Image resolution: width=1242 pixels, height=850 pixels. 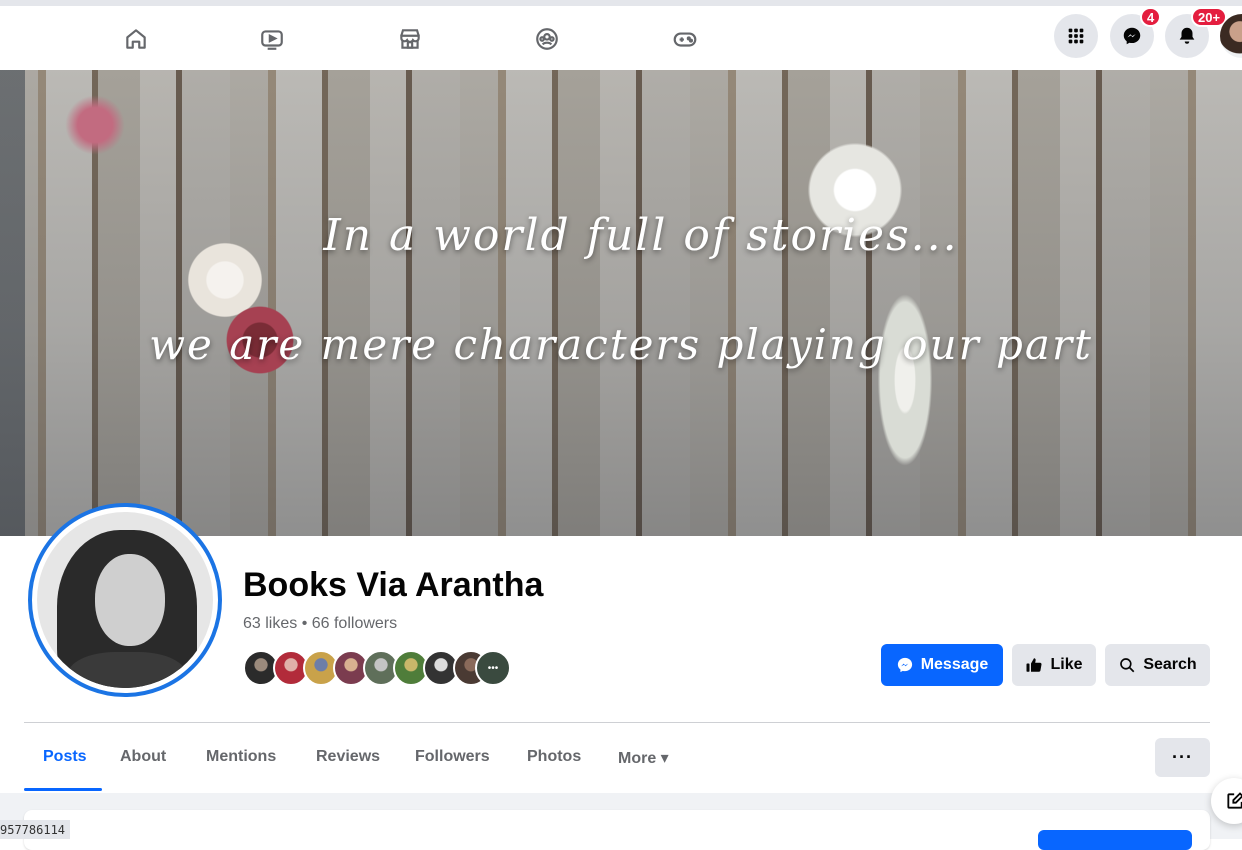 I want to click on search-button: Search, so click(x=1157, y=665).